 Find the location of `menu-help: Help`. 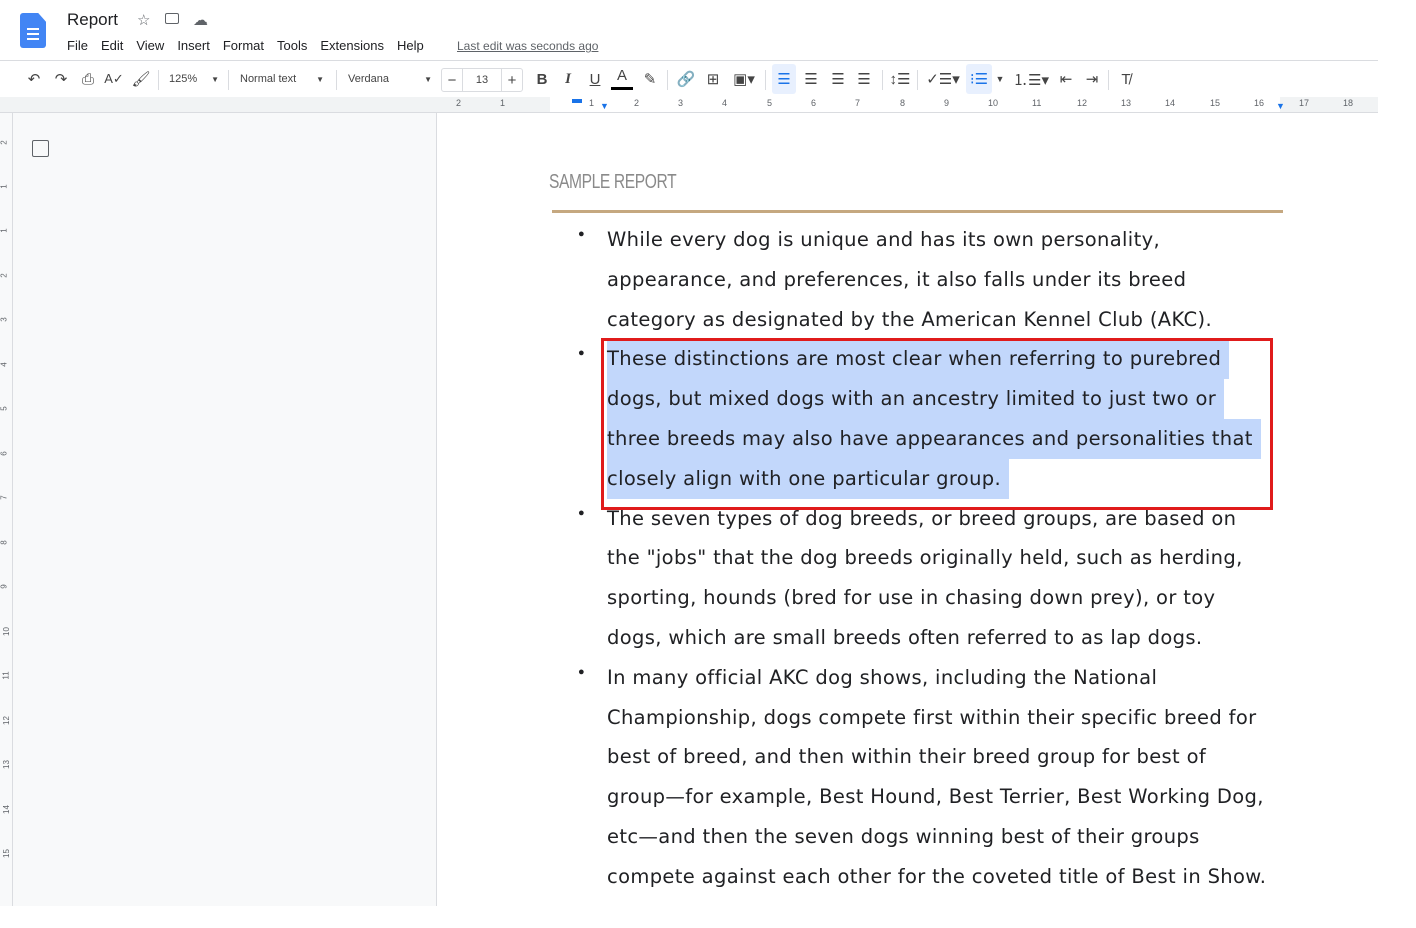

menu-help: Help is located at coordinates (410, 45).